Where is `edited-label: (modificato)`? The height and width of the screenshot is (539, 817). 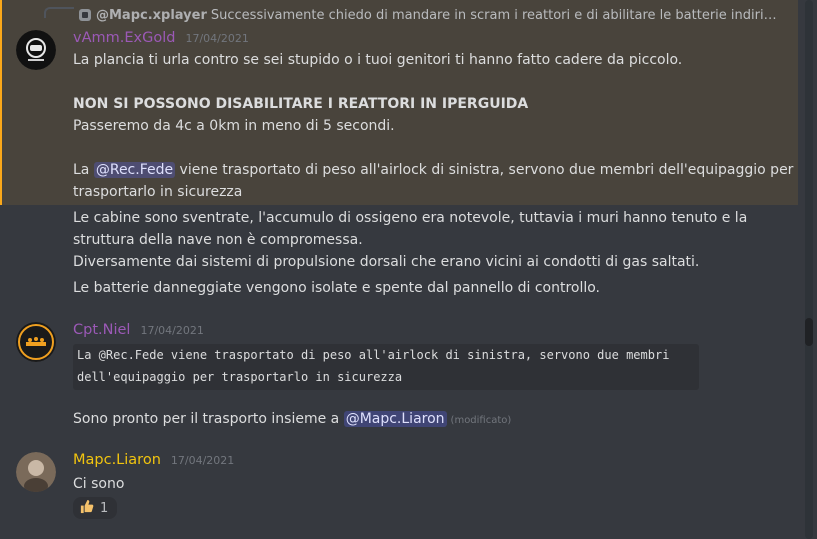
edited-label: (modificato) is located at coordinates (481, 420).